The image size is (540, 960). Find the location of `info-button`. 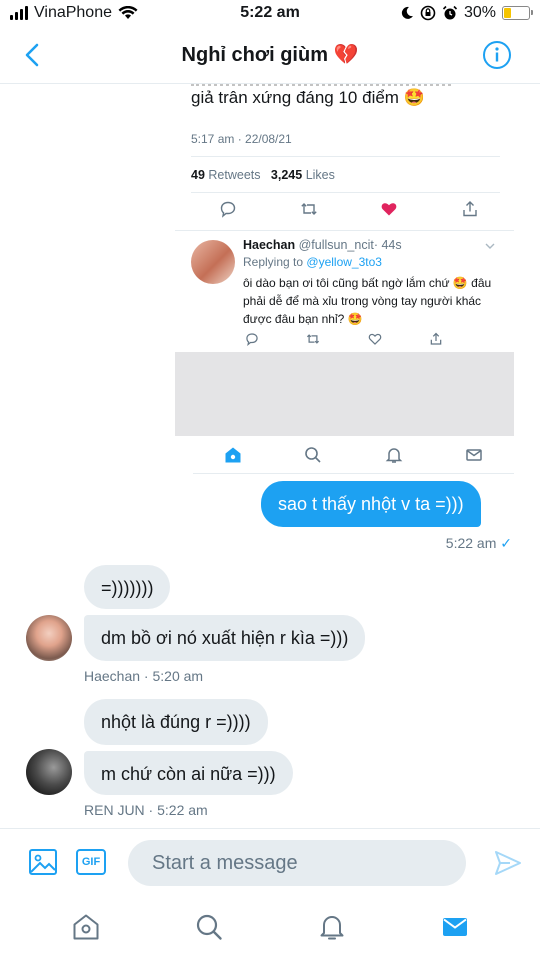

info-button is located at coordinates (497, 55).